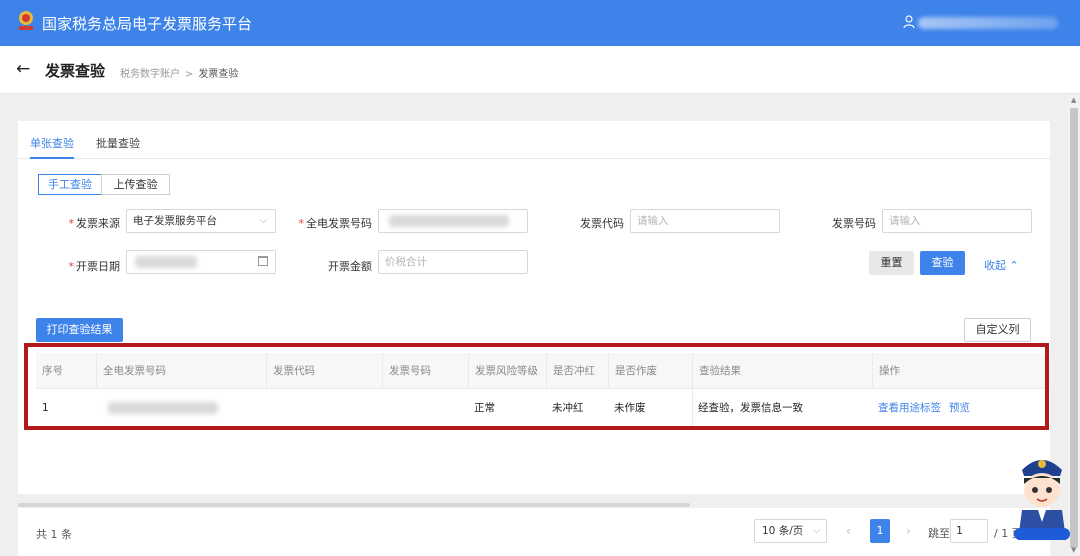  Describe the element at coordinates (350, 266) in the screenshot. I see `amount-label: 开票金额` at that location.